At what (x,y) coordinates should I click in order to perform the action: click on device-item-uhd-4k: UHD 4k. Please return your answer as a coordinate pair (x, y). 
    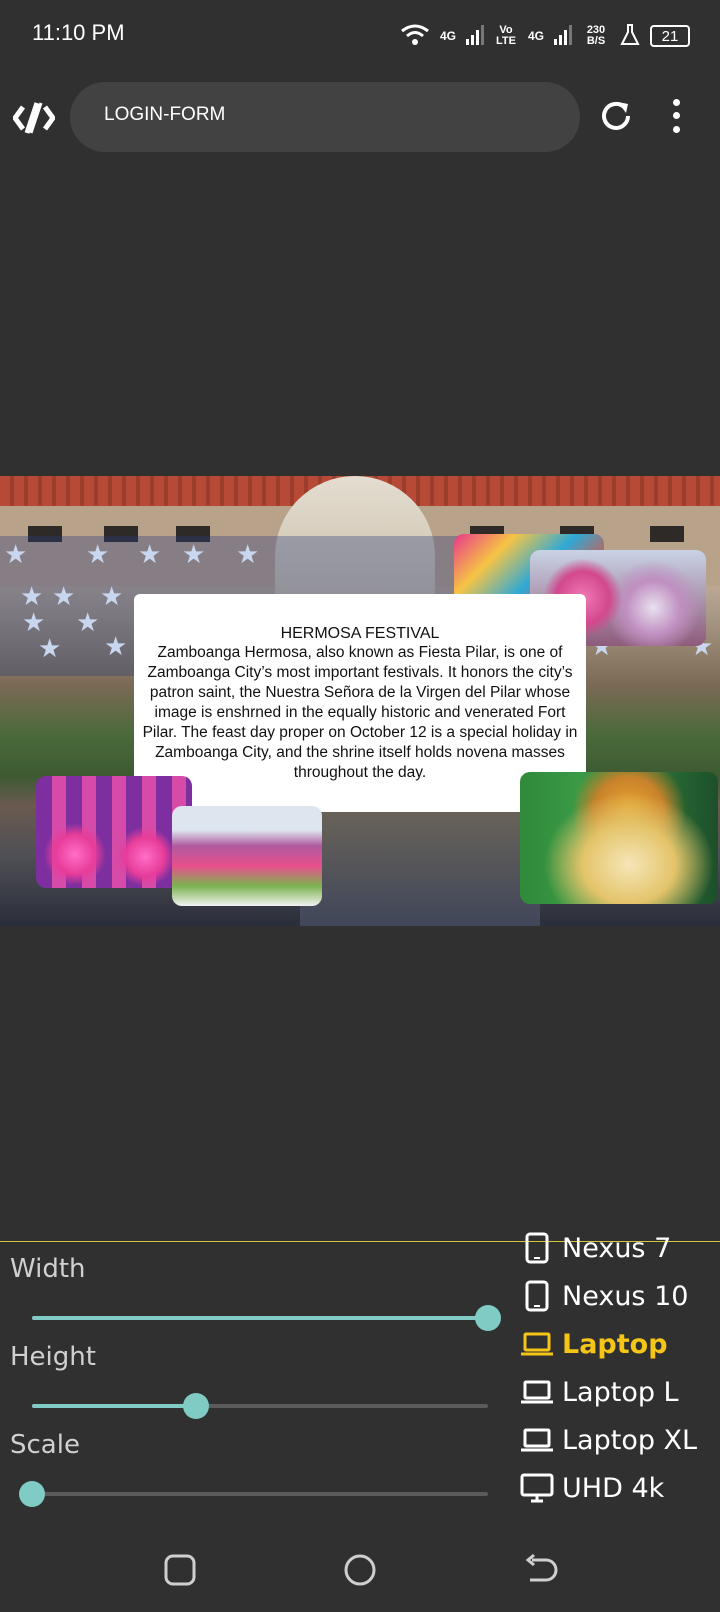
    Looking at the image, I should click on (592, 1488).